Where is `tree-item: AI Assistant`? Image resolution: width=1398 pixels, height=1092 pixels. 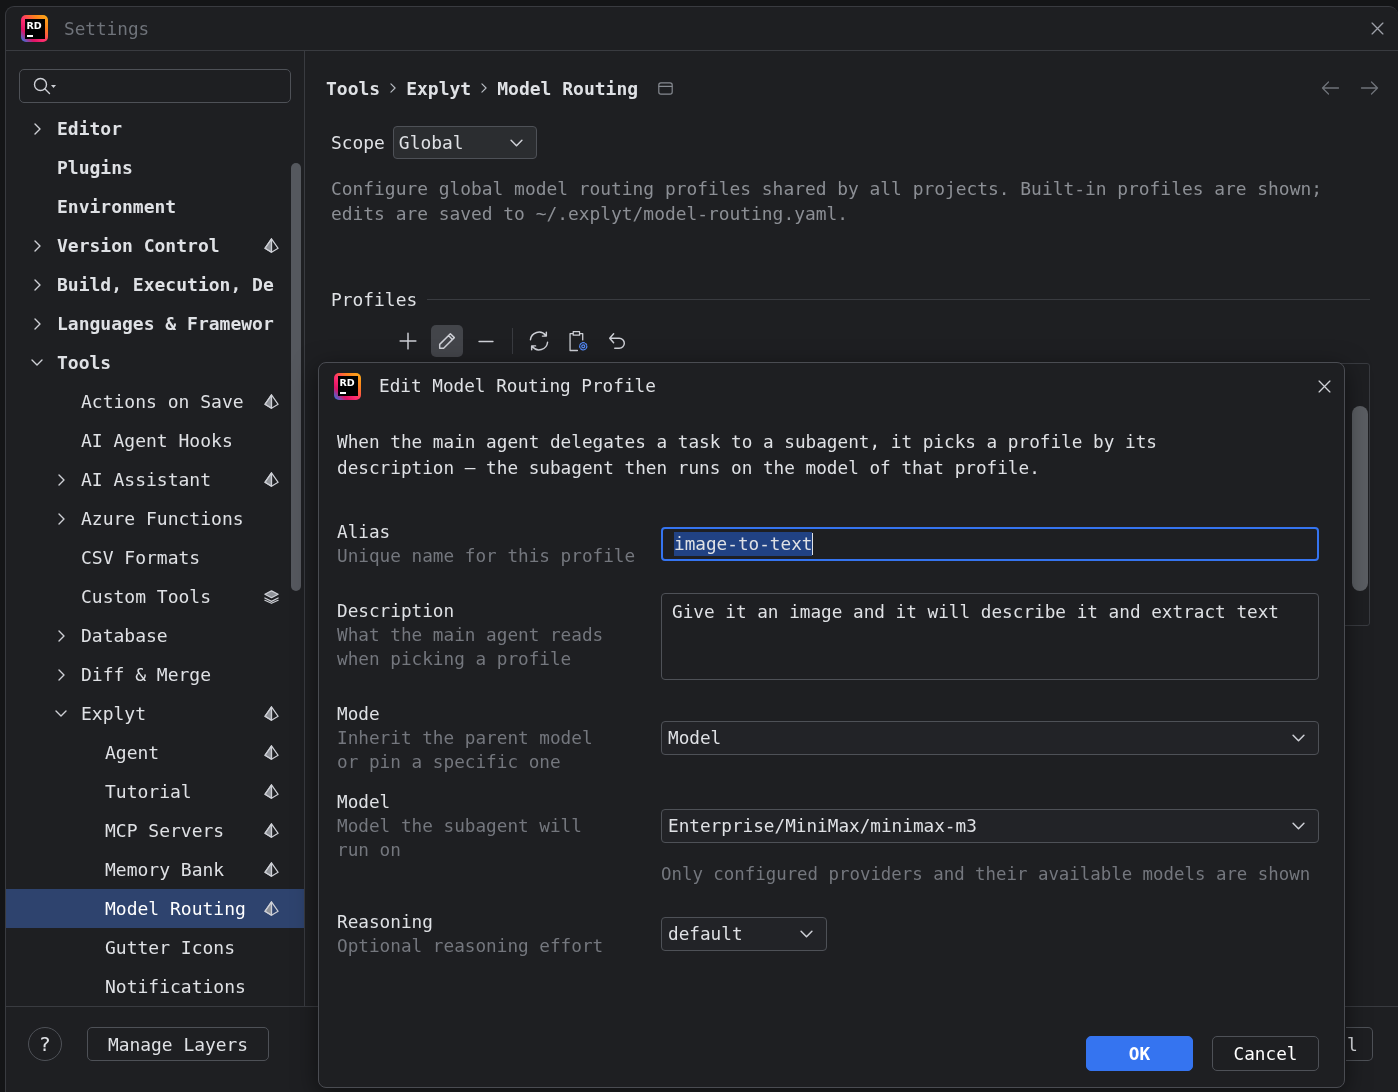
tree-item: AI Assistant is located at coordinates (155, 479).